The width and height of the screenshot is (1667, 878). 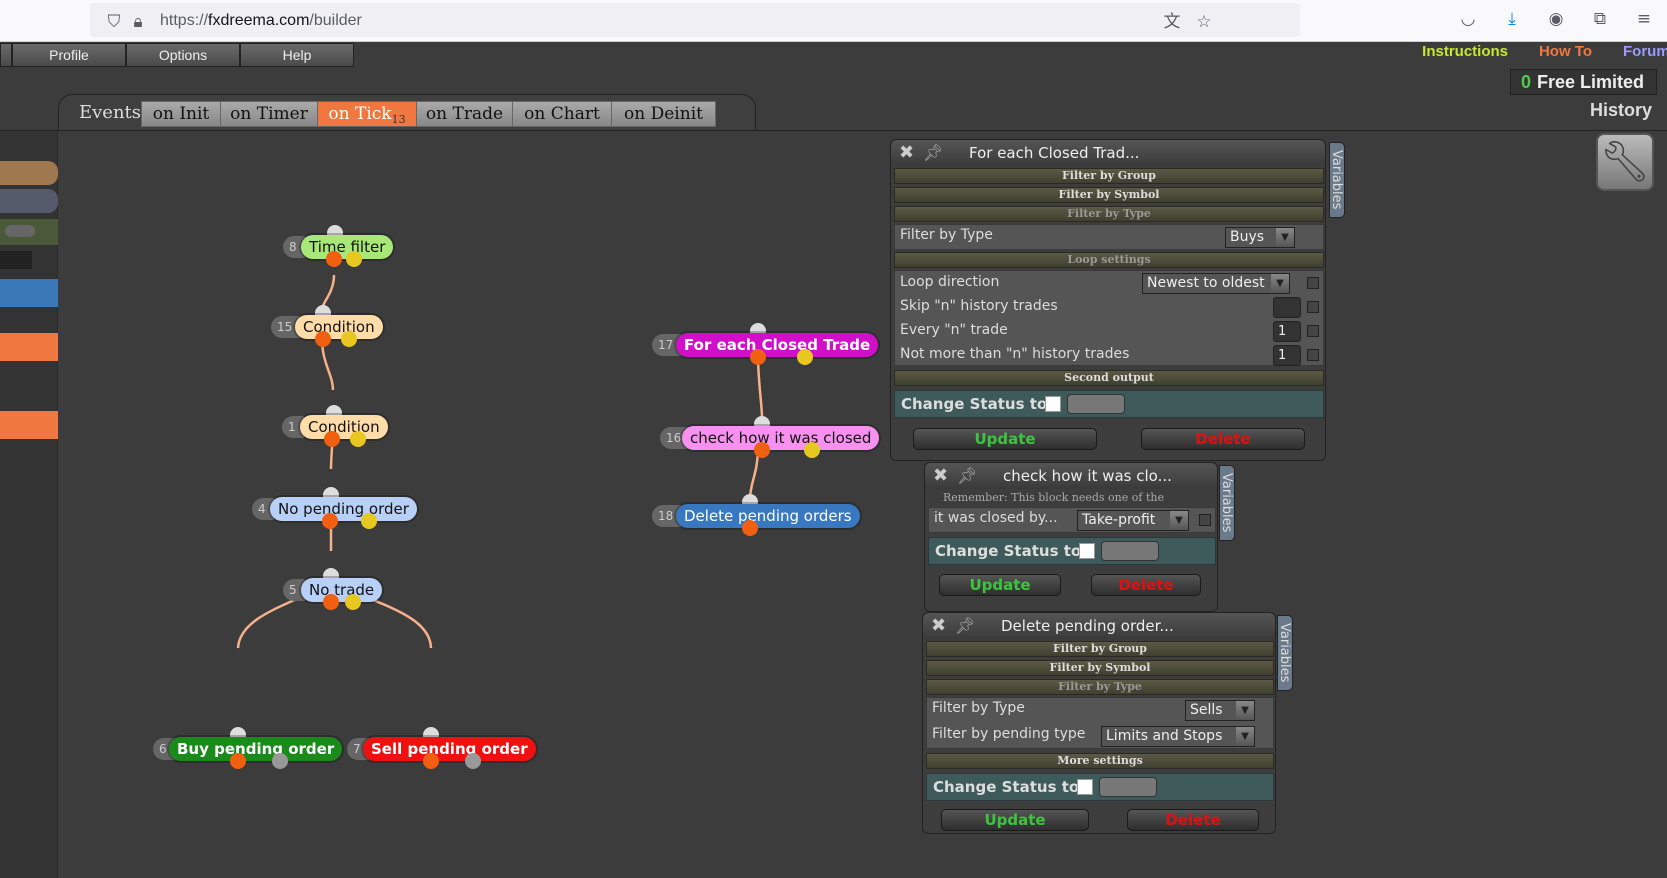 What do you see at coordinates (765, 344) in the screenshot?
I see `block-for-each-closed-trade: 17 For each Closed Trade` at bounding box center [765, 344].